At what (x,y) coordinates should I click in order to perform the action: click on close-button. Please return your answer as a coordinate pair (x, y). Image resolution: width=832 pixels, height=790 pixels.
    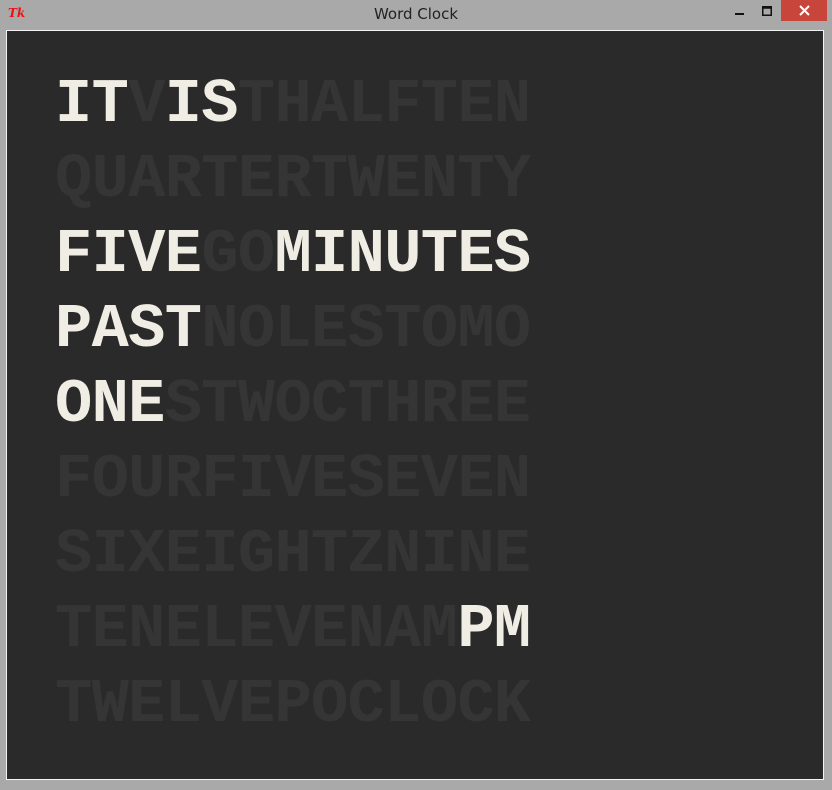
    Looking at the image, I should click on (804, 10).